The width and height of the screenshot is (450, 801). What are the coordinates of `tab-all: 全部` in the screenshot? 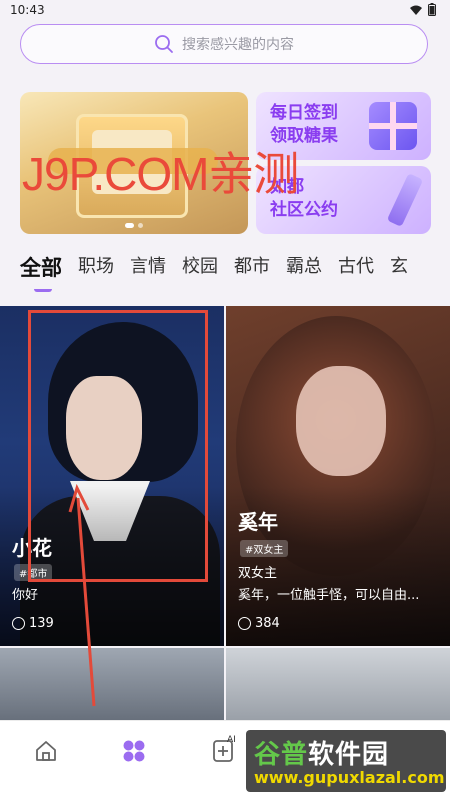 It's located at (41, 272).